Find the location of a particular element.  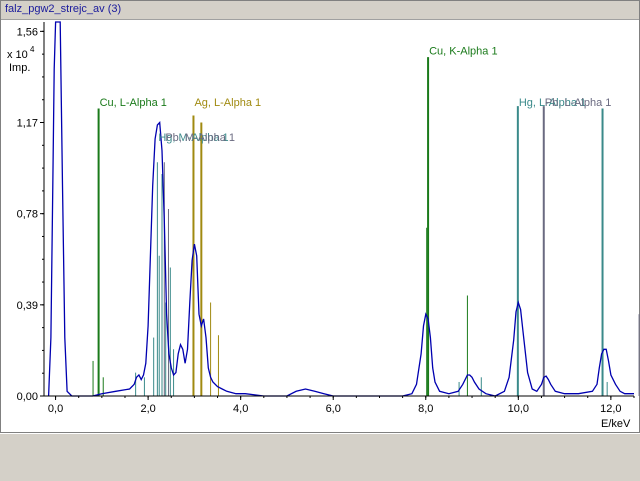

x-axis-label: E/keV is located at coordinates (616, 424).